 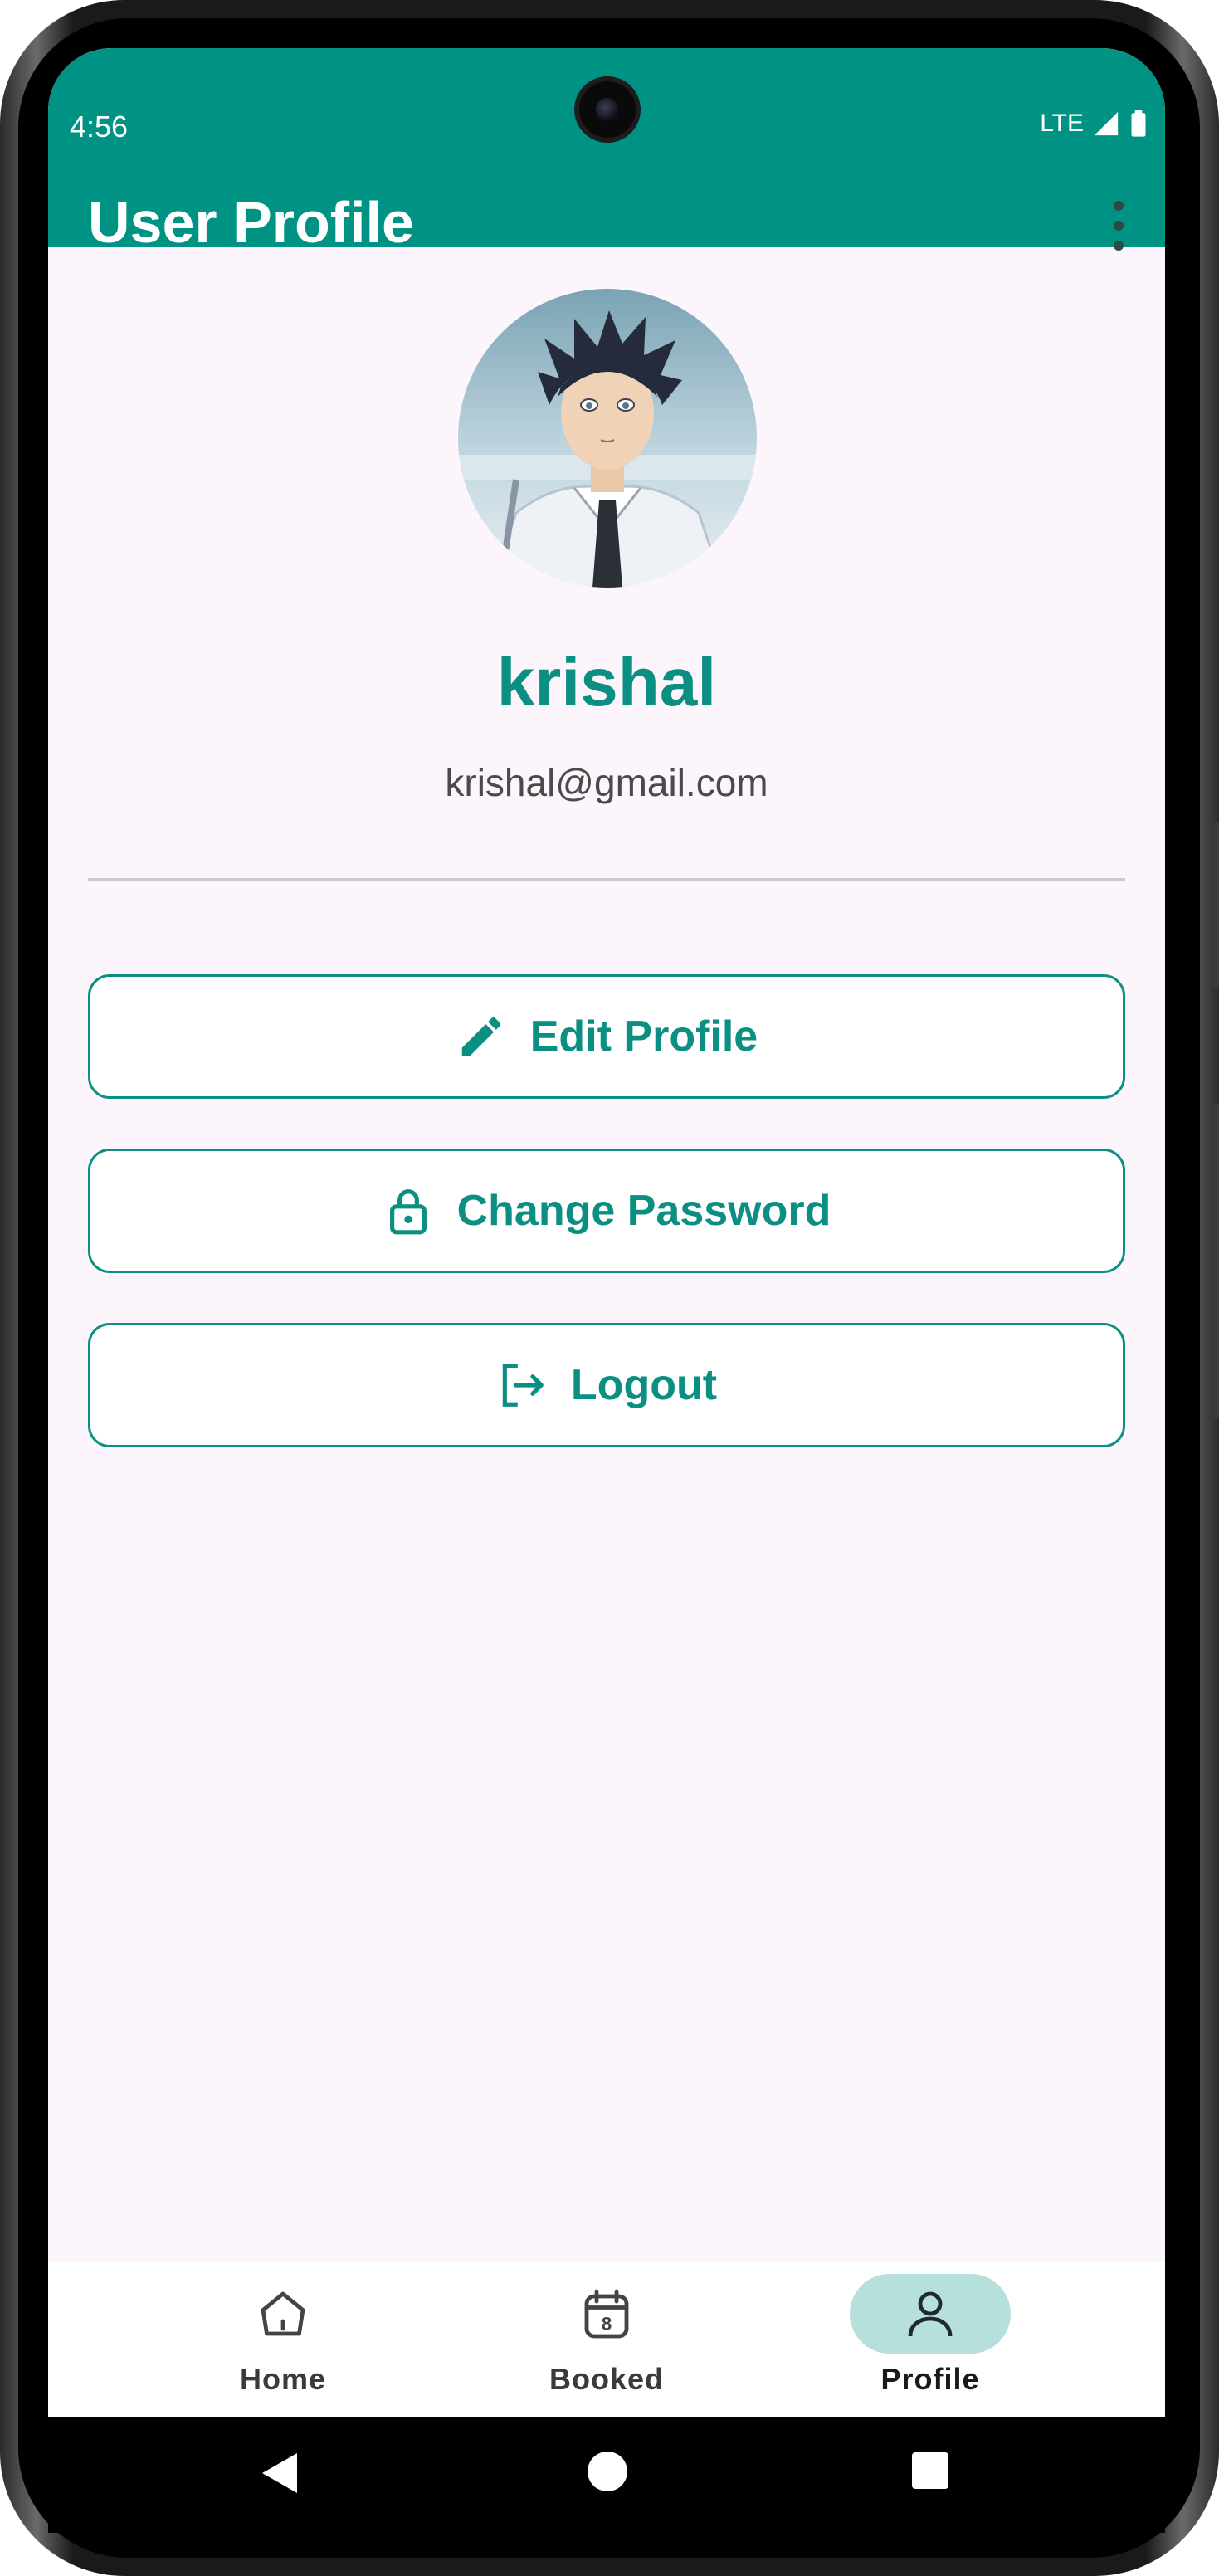 I want to click on edit-icon, so click(x=481, y=1037).